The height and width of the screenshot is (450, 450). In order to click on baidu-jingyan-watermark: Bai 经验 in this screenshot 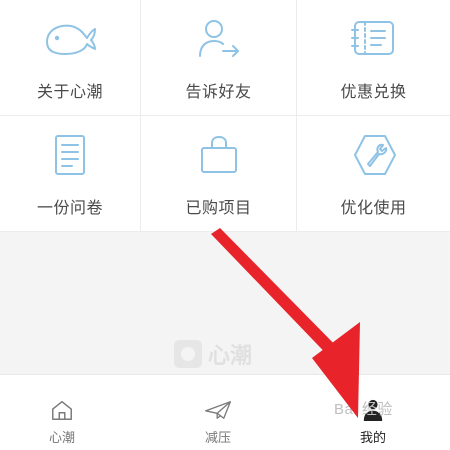, I will do `click(363, 408)`.